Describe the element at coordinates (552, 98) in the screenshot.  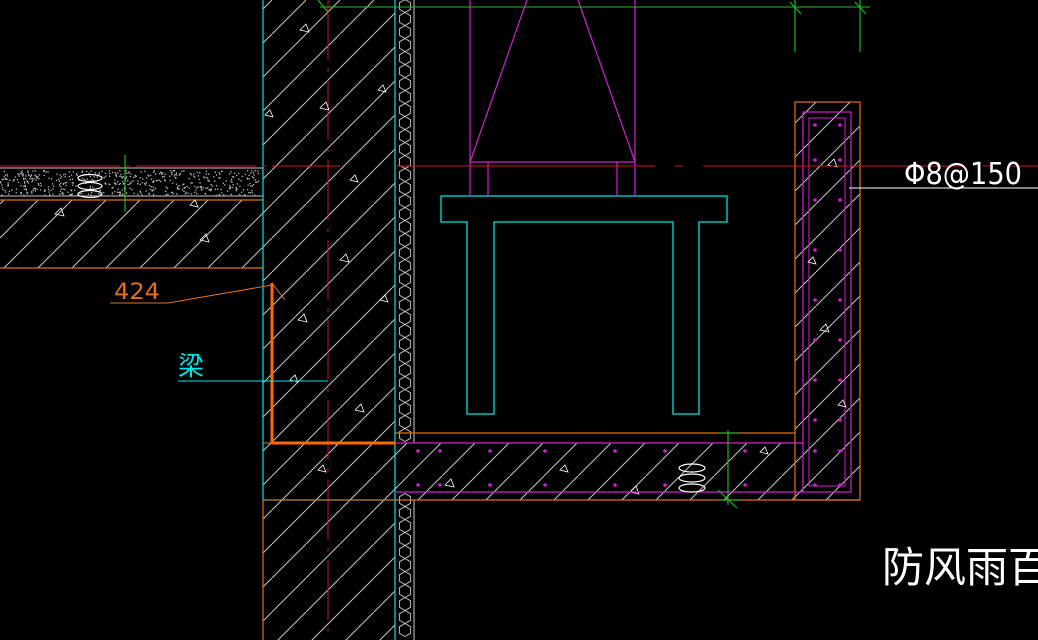
I see `upper-frame` at that location.